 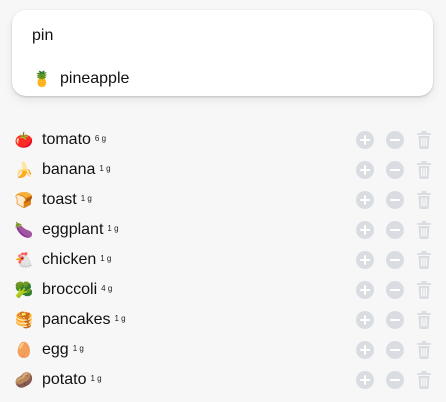 What do you see at coordinates (69, 259) in the screenshot?
I see `item-name: chicken` at bounding box center [69, 259].